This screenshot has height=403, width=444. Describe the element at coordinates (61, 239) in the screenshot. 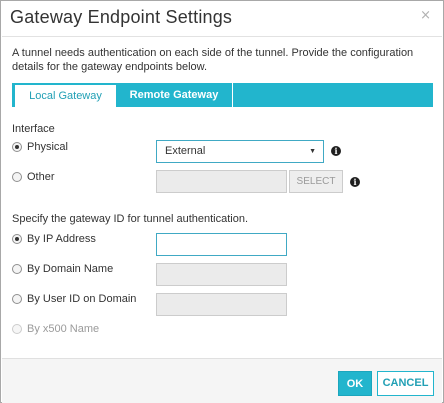

I see `radio-by-ip-address-label: By IP Address` at that location.